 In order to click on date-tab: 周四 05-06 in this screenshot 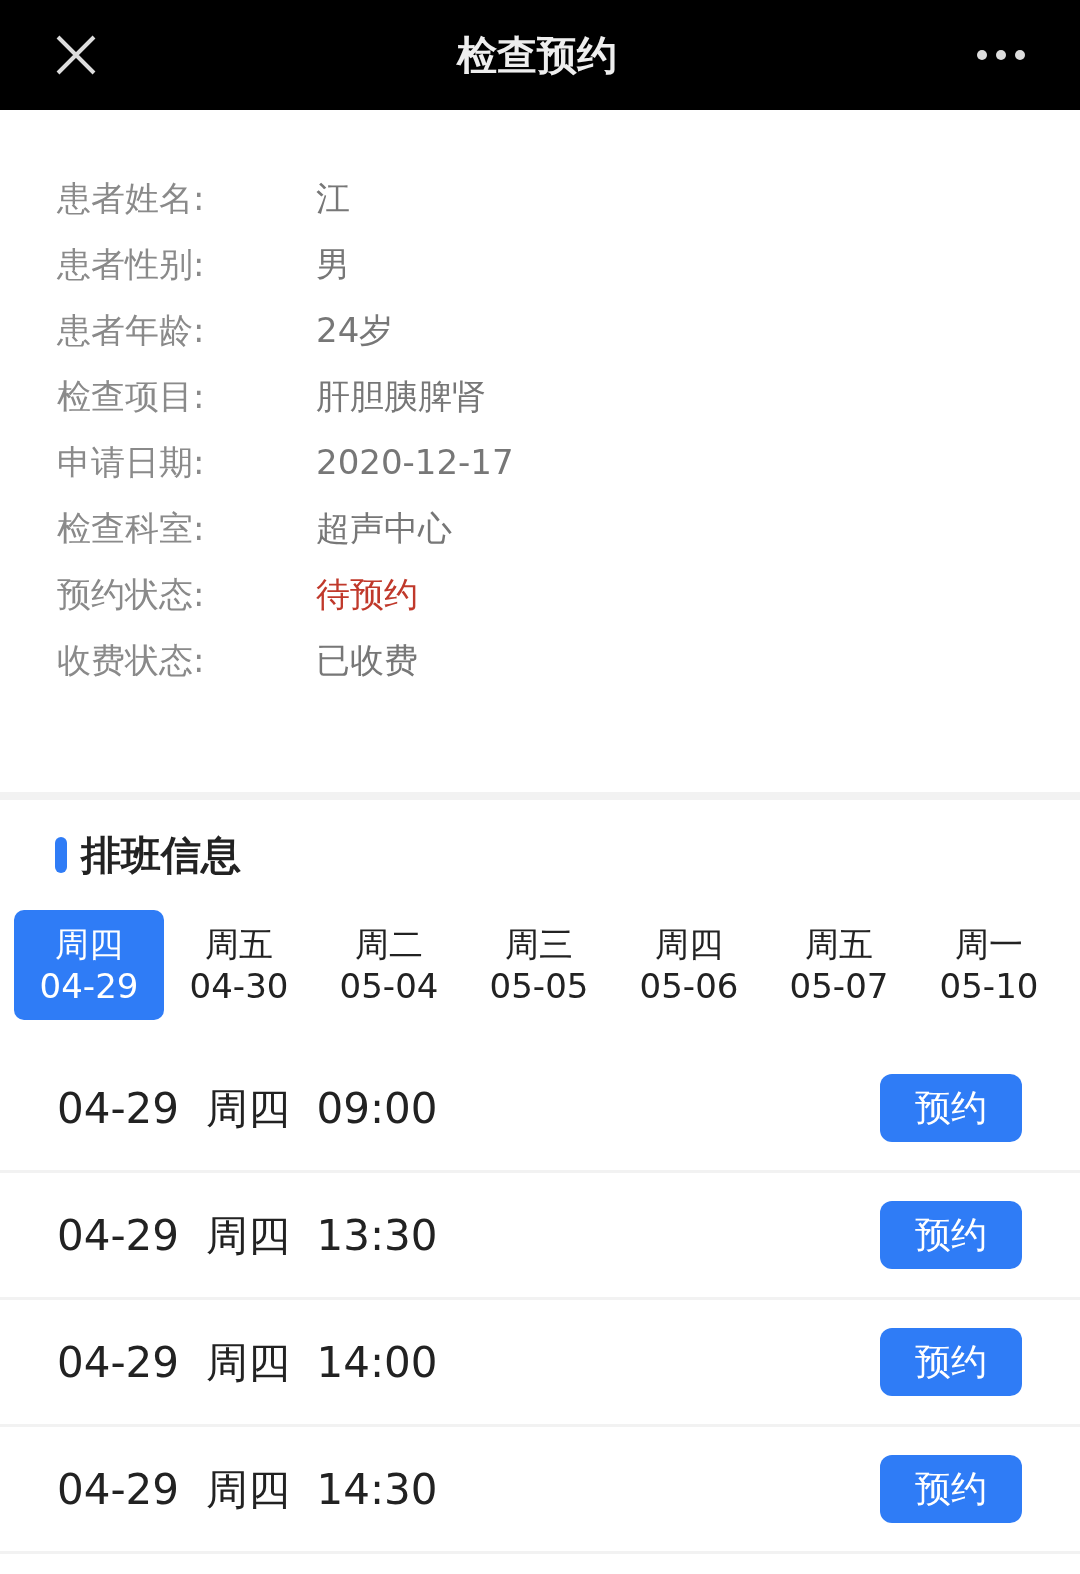, I will do `click(689, 965)`.